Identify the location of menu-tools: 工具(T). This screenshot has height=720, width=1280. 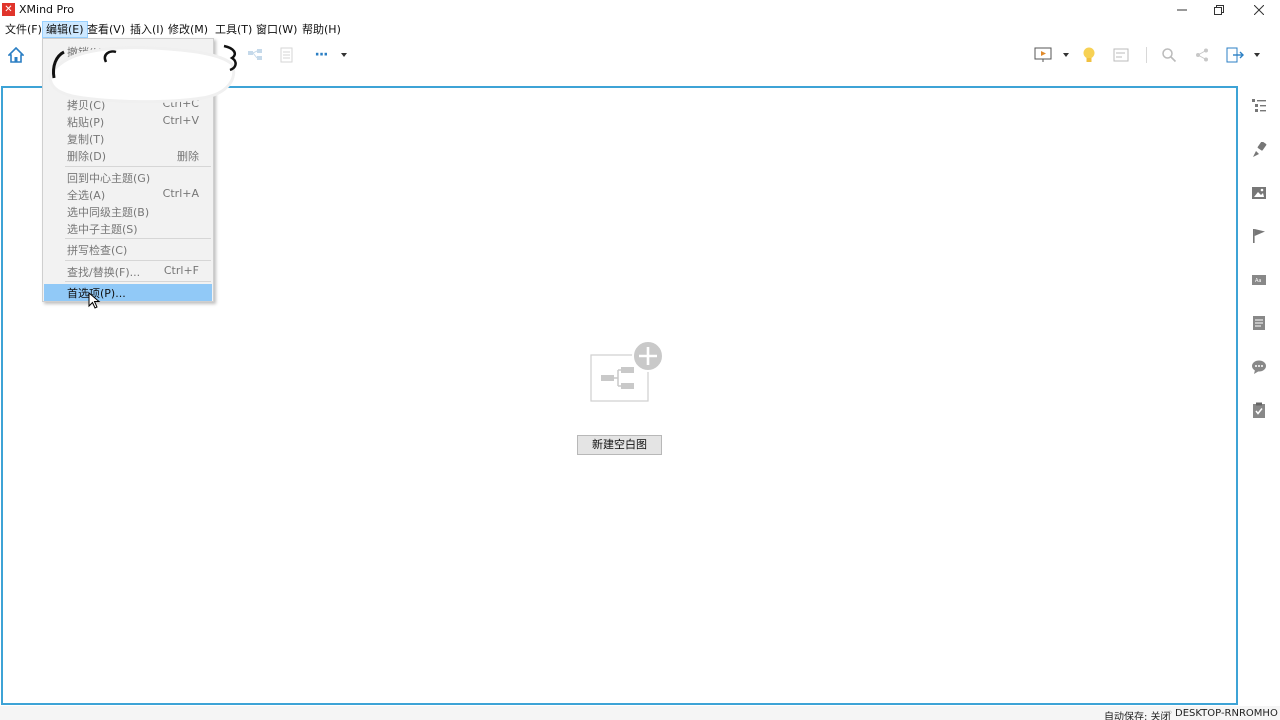
(233, 29).